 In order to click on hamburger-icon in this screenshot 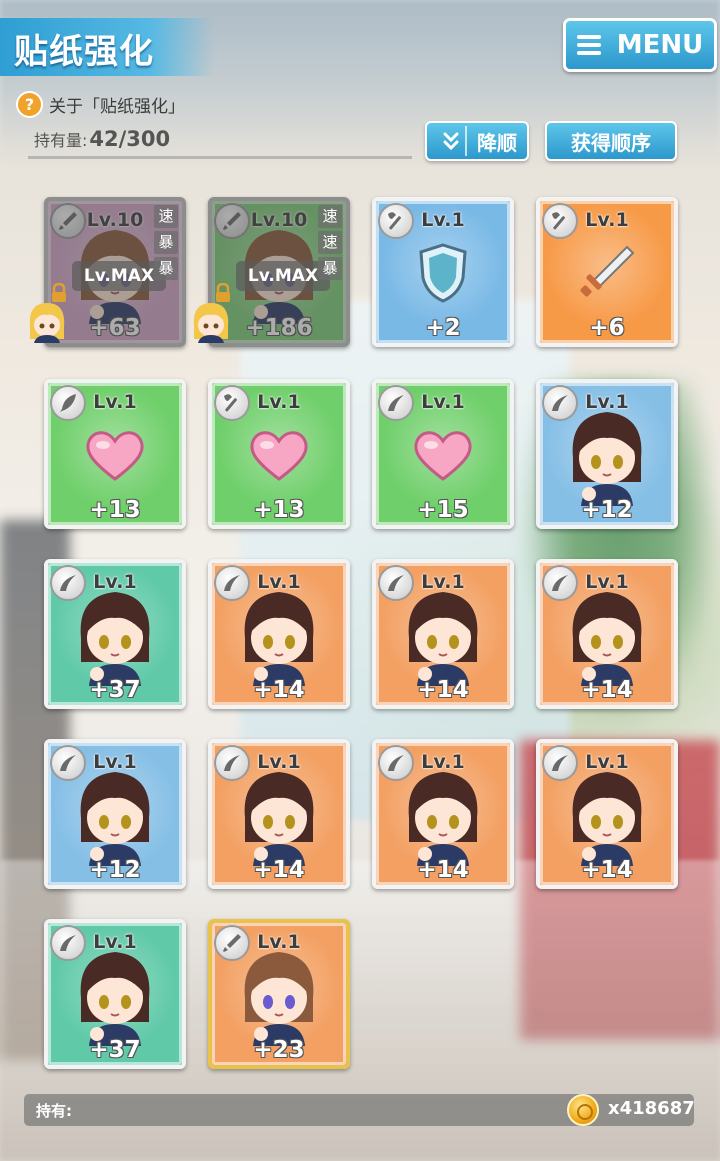, I will do `click(588, 45)`.